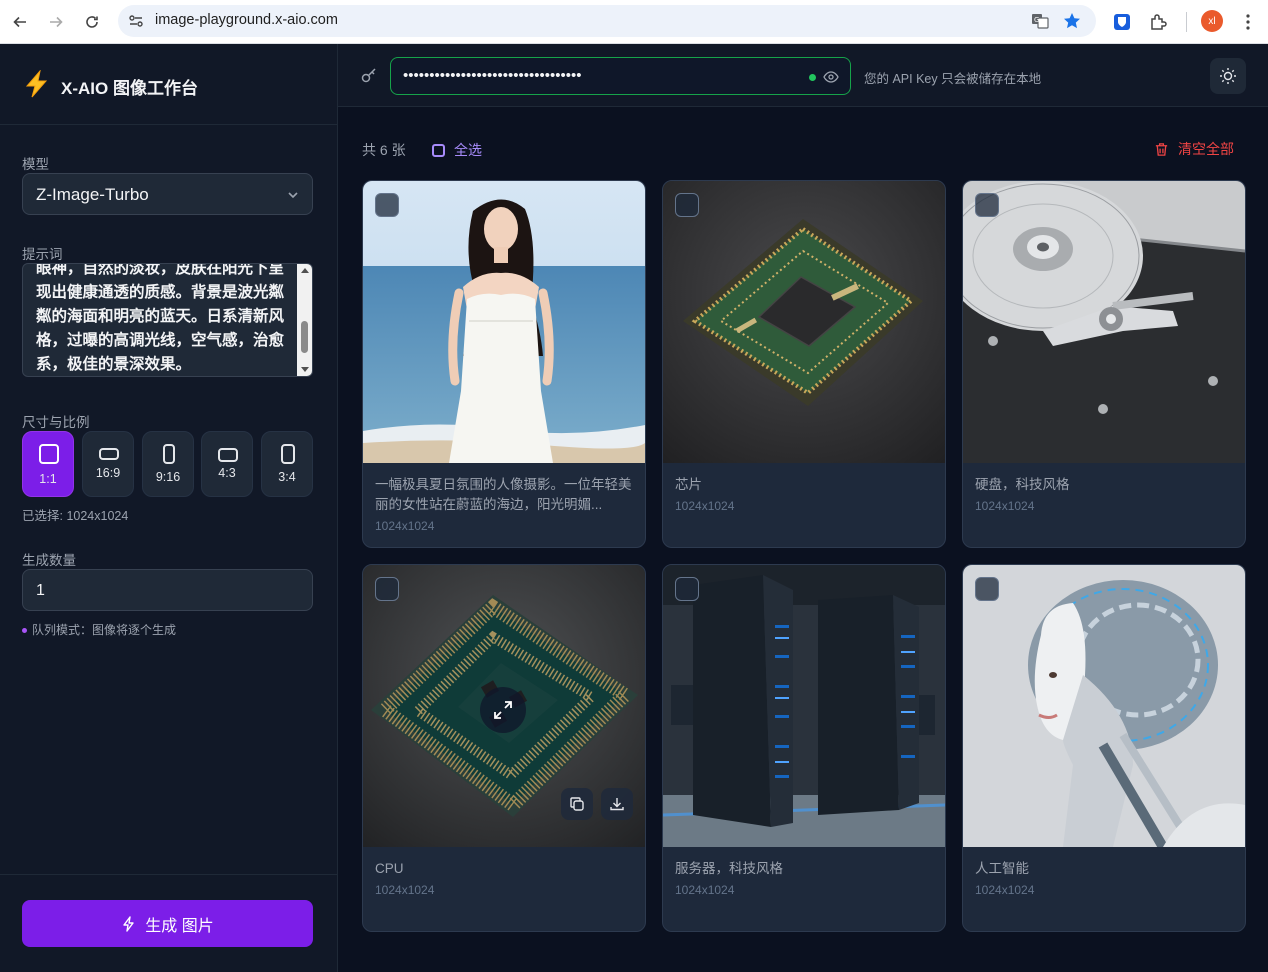 This screenshot has width=1268, height=972. I want to click on back-icon, so click(20, 22).